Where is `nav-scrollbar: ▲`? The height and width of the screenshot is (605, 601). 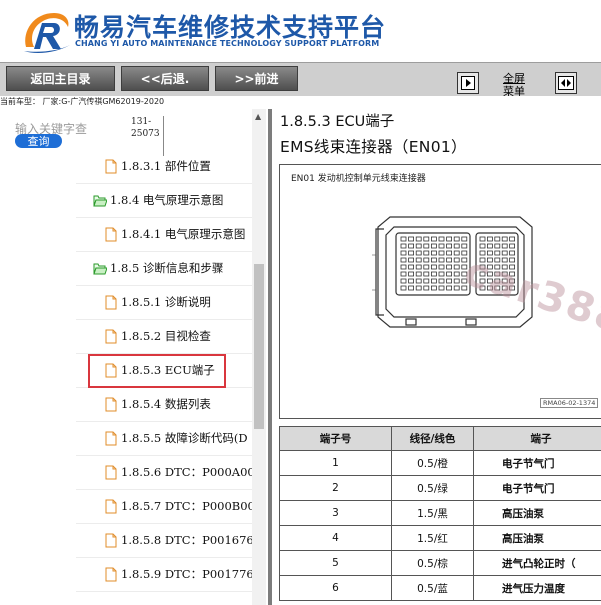 nav-scrollbar: ▲ is located at coordinates (259, 357).